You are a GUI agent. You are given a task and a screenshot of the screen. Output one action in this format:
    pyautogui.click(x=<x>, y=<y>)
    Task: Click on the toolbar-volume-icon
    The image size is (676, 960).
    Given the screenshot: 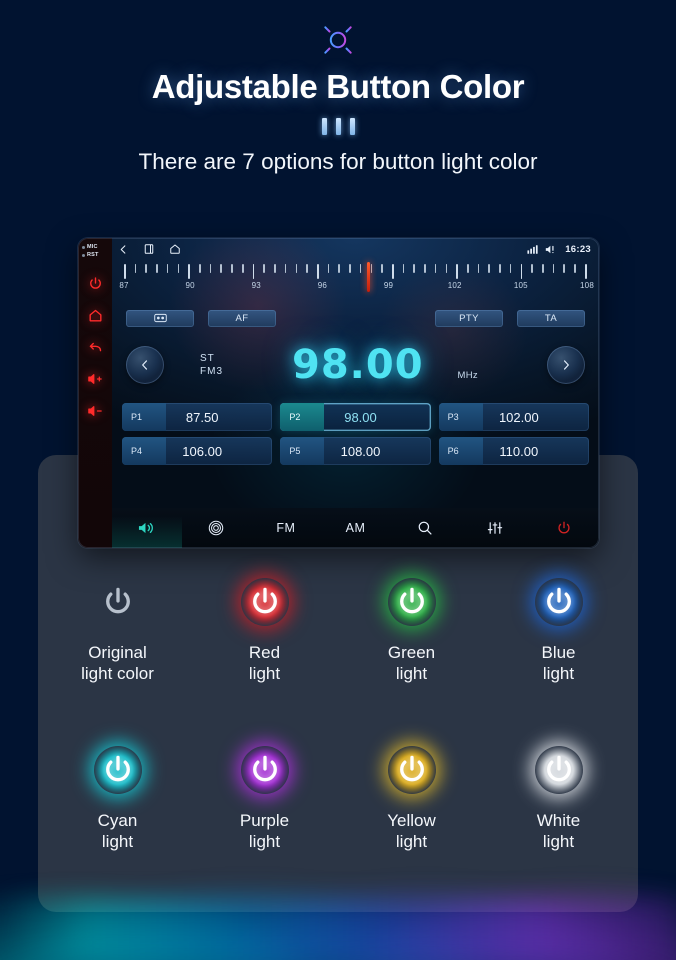 What is the action you would take?
    pyautogui.click(x=147, y=528)
    